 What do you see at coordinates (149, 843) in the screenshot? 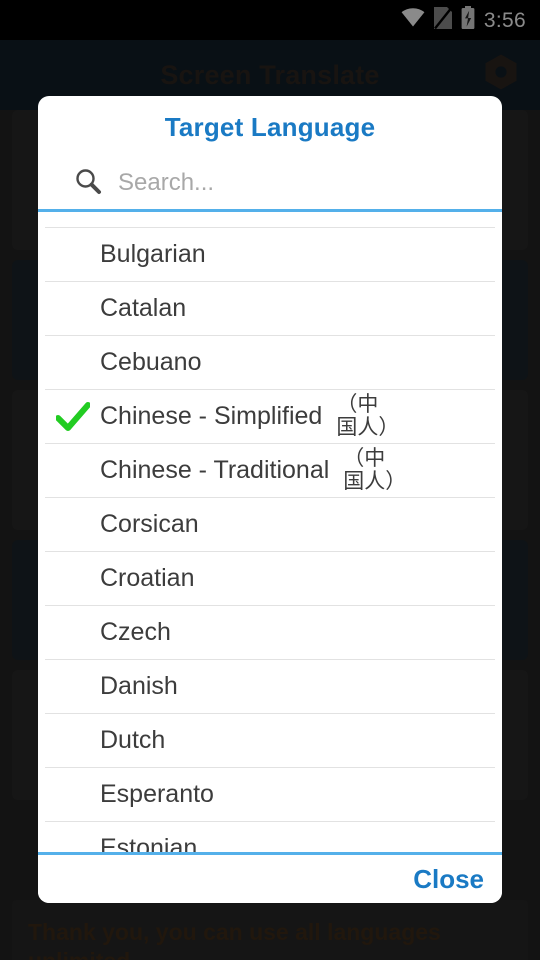
I see `language-name: Estonian` at bounding box center [149, 843].